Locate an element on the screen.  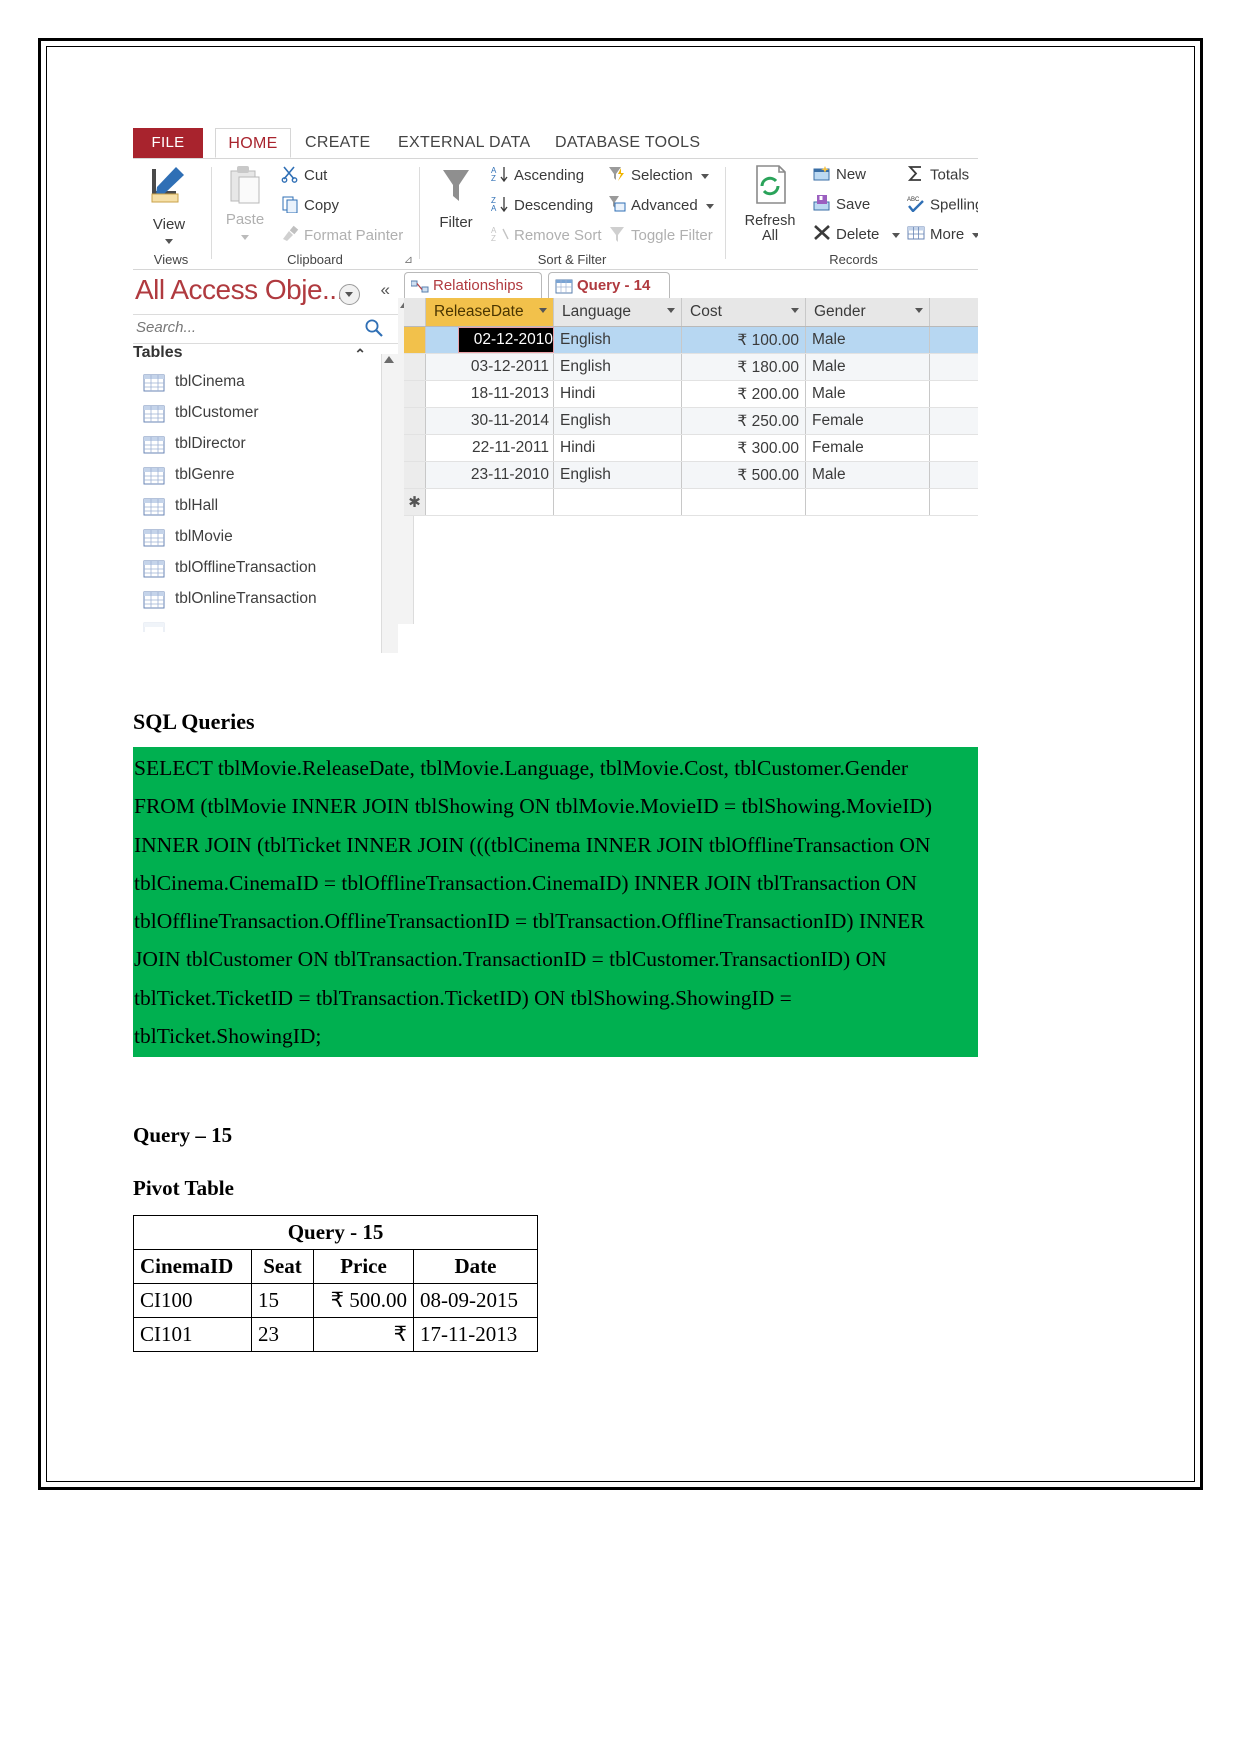
table-row: 23-11-2010 English ₹ 500.00 Male is located at coordinates (691, 475).